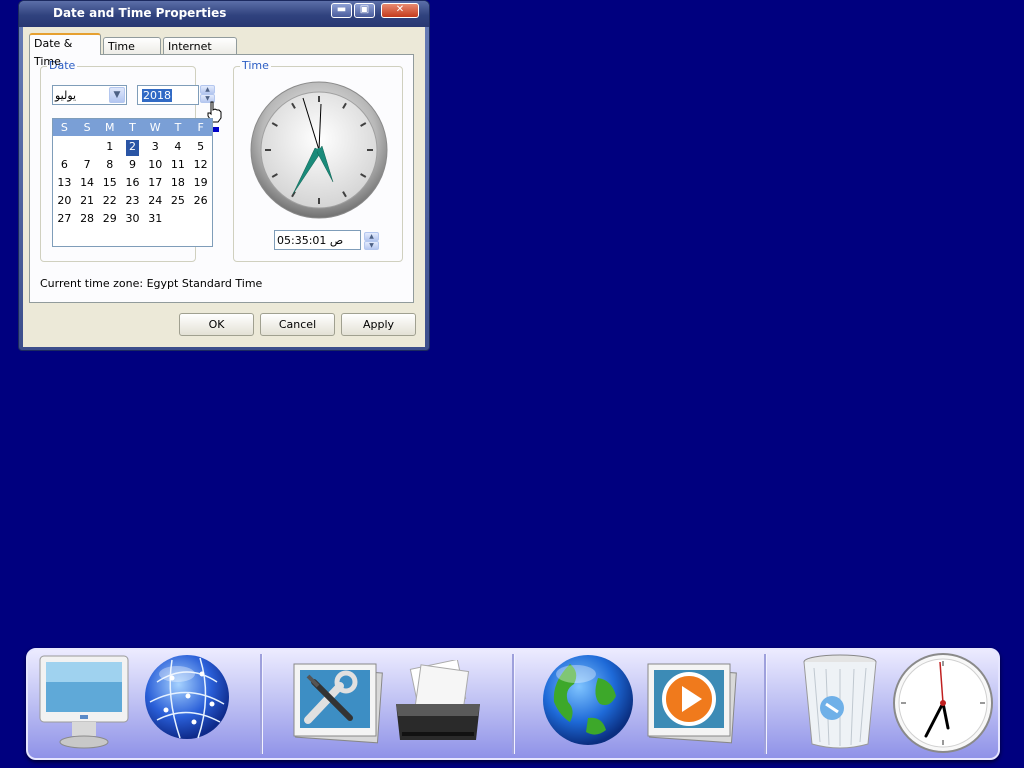 This screenshot has width=1024, height=768. I want to click on media-player-icon, so click(691, 703).